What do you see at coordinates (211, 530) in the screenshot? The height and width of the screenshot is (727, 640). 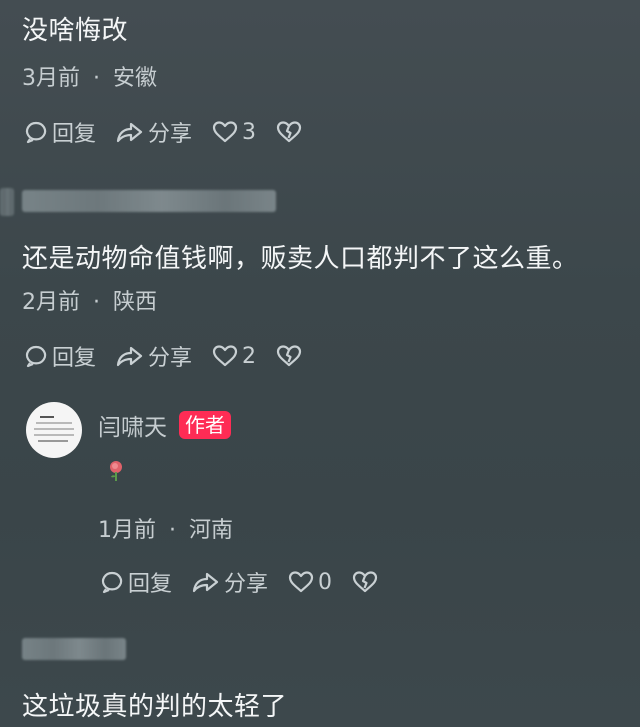 I see `reply-location: 河南` at bounding box center [211, 530].